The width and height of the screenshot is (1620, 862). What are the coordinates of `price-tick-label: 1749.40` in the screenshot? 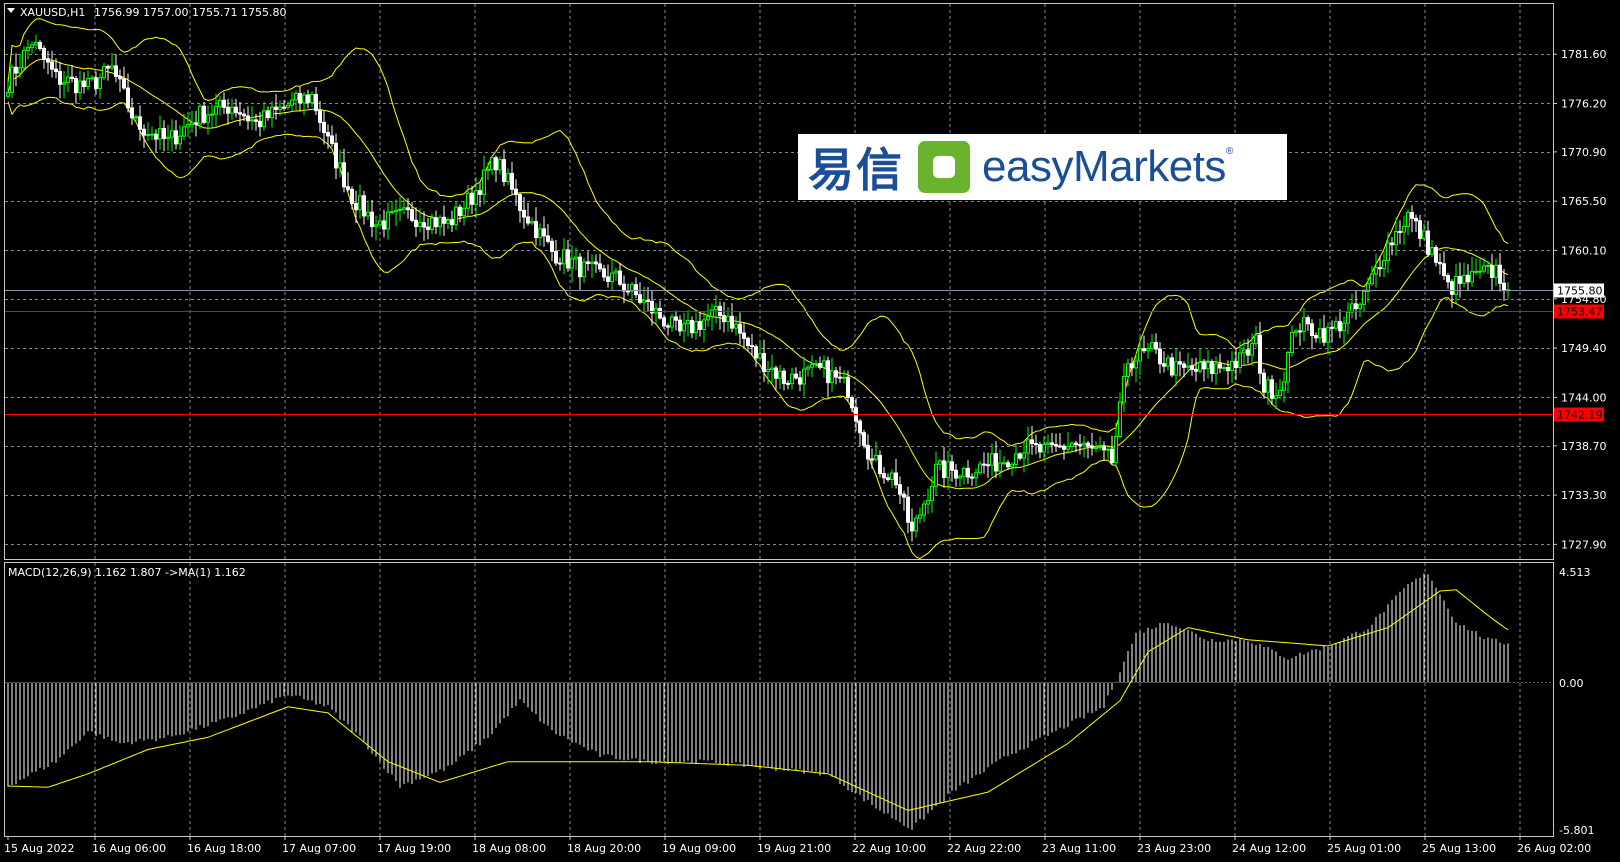 It's located at (1584, 348).